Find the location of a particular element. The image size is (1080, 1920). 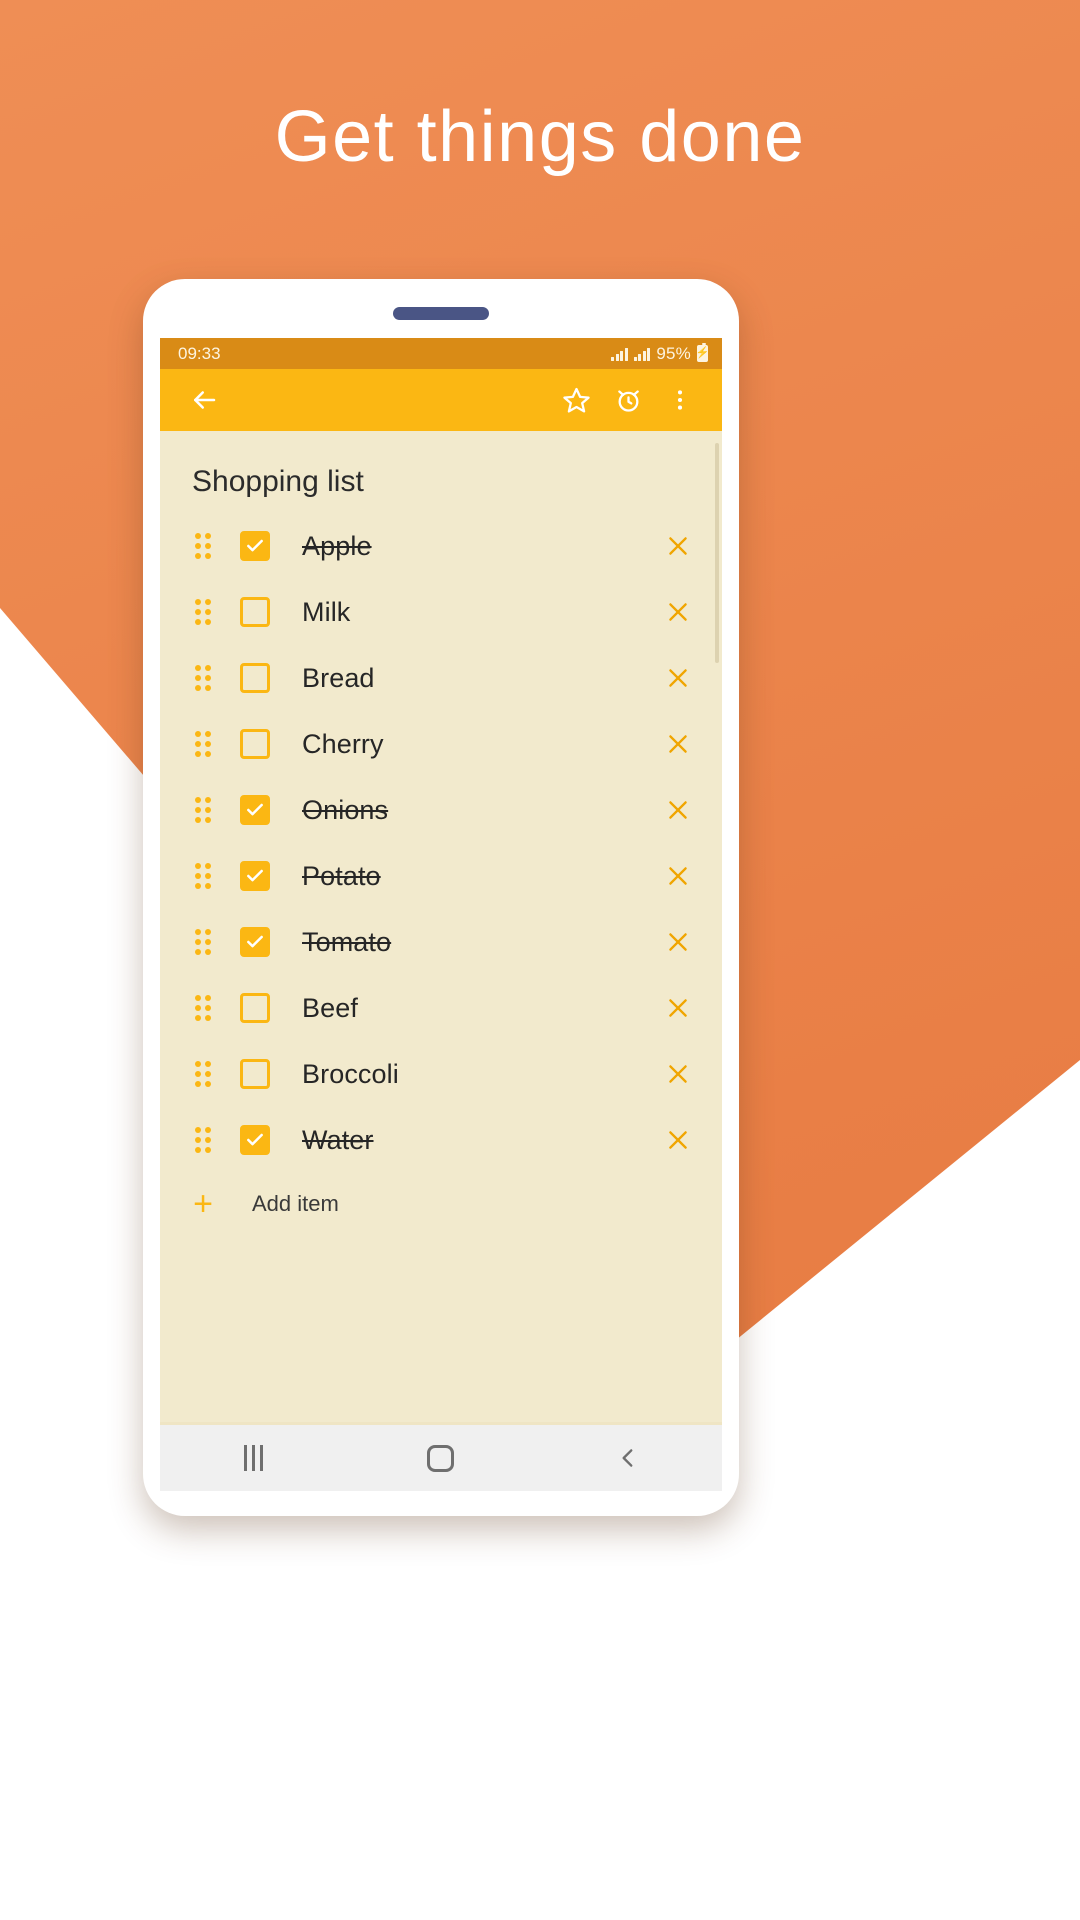

list-item: Bread is located at coordinates (441, 678).